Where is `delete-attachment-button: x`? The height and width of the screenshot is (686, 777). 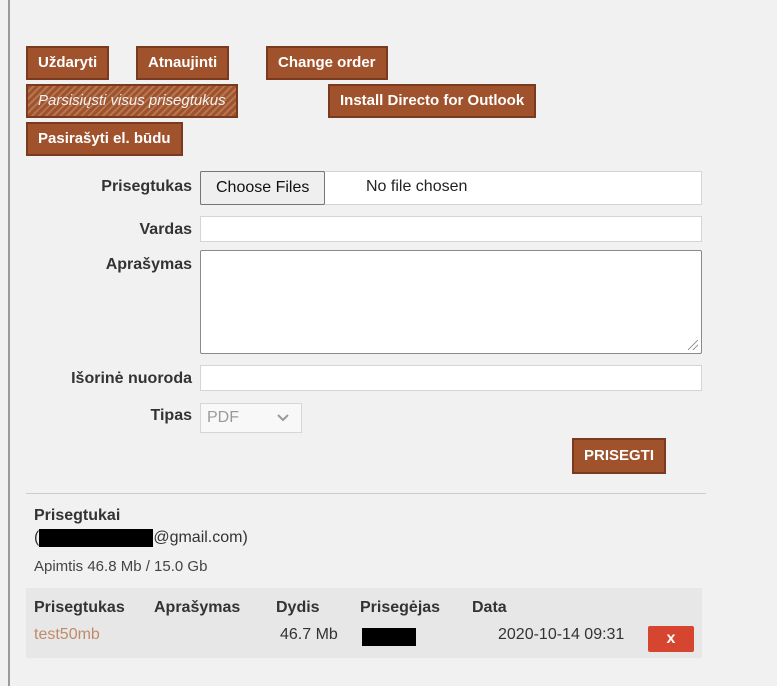 delete-attachment-button: x is located at coordinates (671, 639).